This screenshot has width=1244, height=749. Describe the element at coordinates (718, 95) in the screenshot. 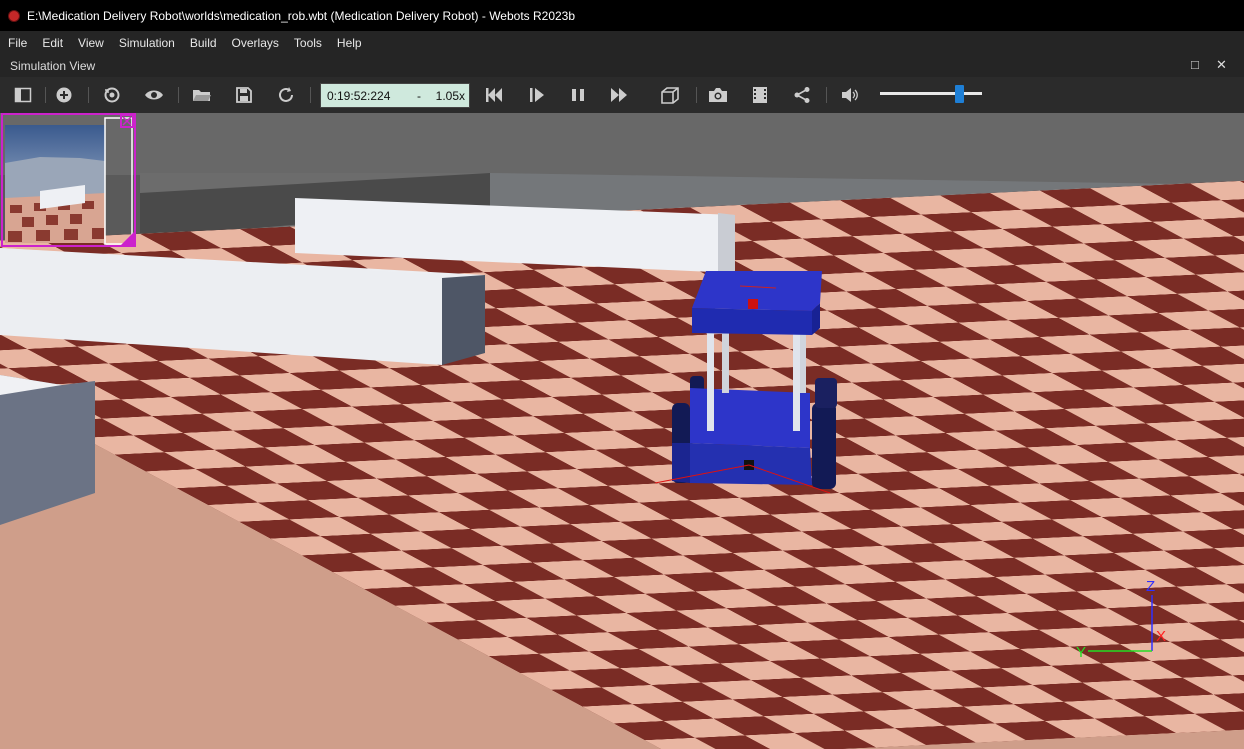

I see `screenshot-icon` at that location.